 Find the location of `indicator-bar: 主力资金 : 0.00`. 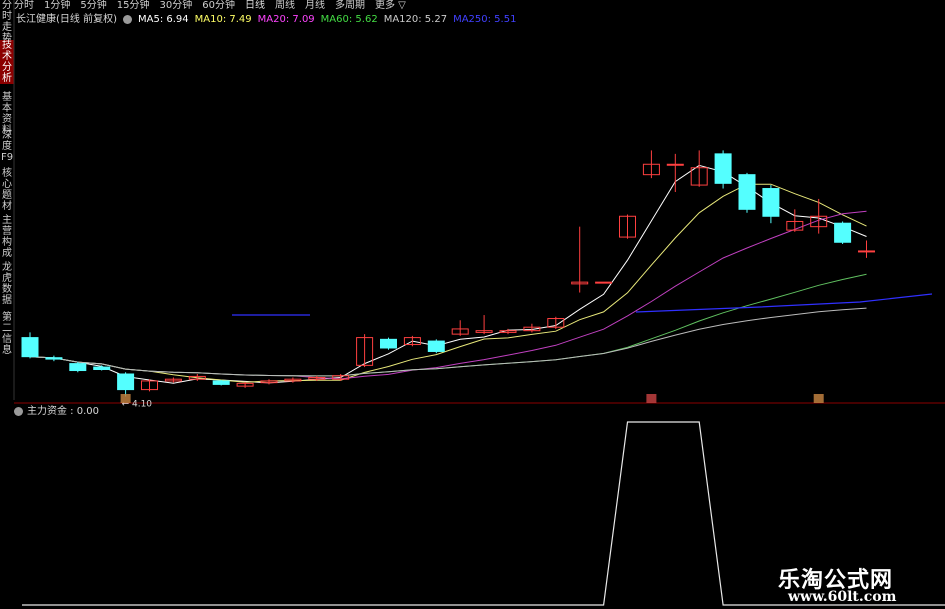

indicator-bar: 主力资金 : 0.00 is located at coordinates (56, 412).